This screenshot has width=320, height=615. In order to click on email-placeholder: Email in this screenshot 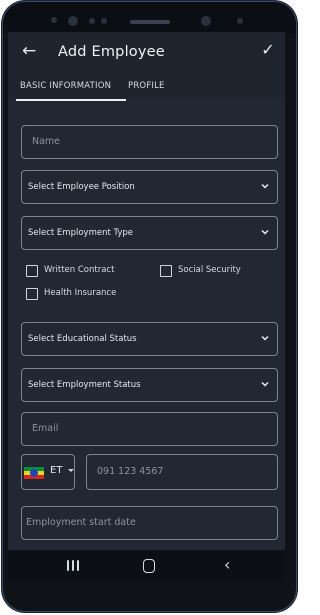, I will do `click(45, 428)`.